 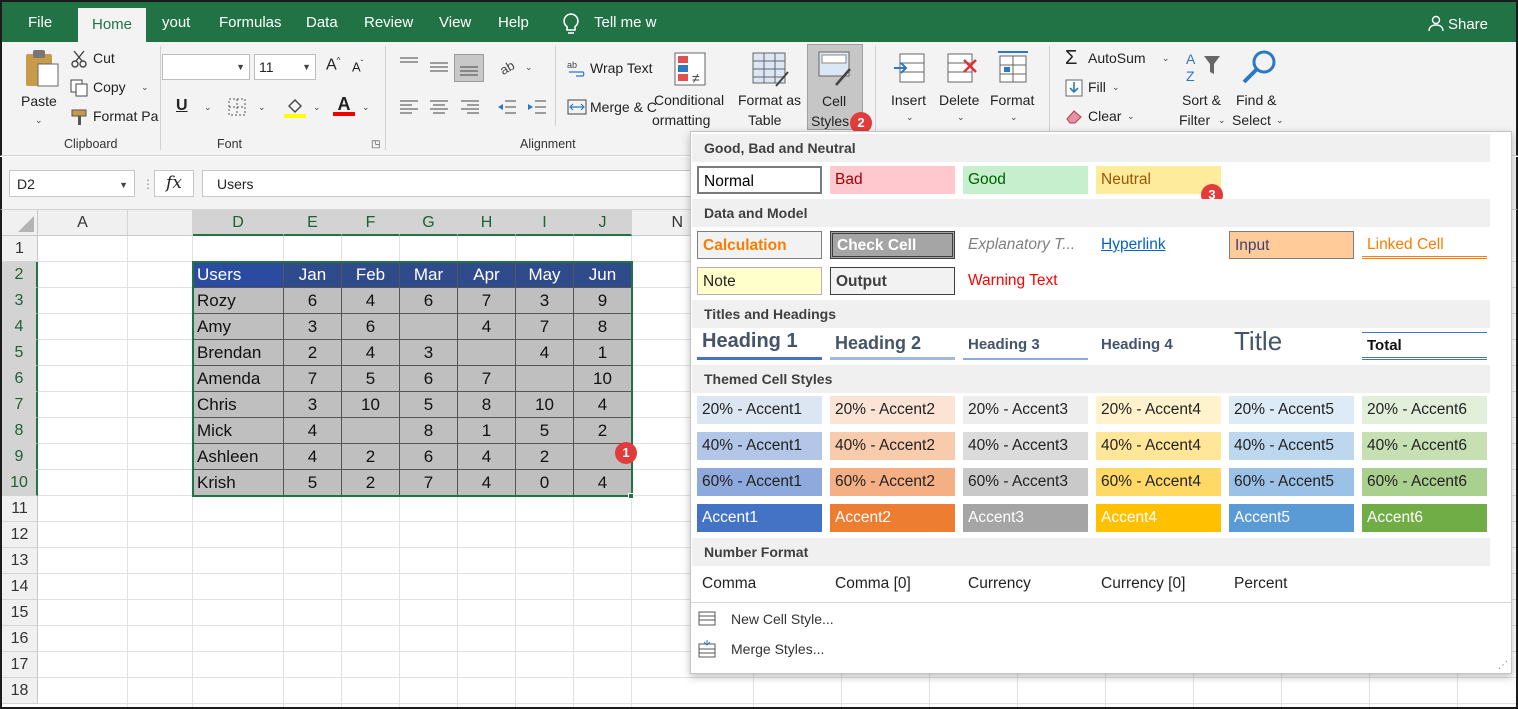 What do you see at coordinates (439, 107) in the screenshot?
I see `align-center-icon` at bounding box center [439, 107].